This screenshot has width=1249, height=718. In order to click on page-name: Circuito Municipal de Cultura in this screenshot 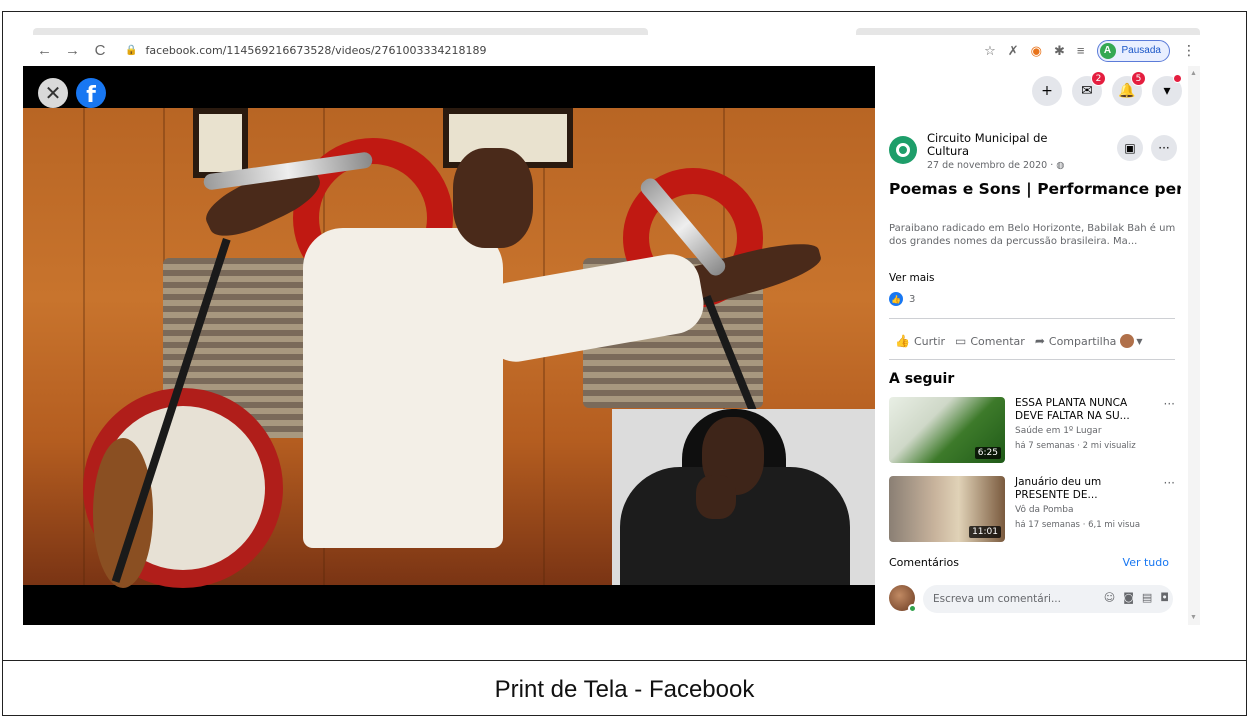, I will do `click(1002, 145)`.